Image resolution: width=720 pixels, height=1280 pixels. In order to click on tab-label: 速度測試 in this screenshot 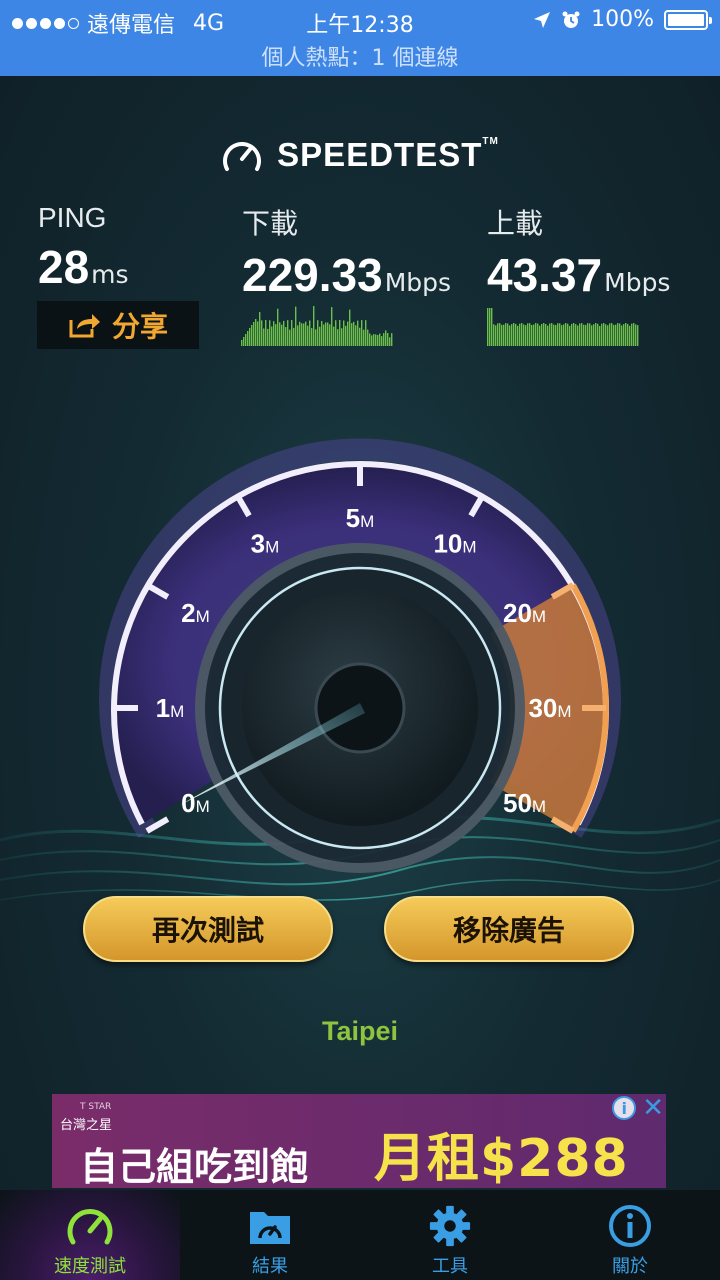, I will do `click(90, 1266)`.